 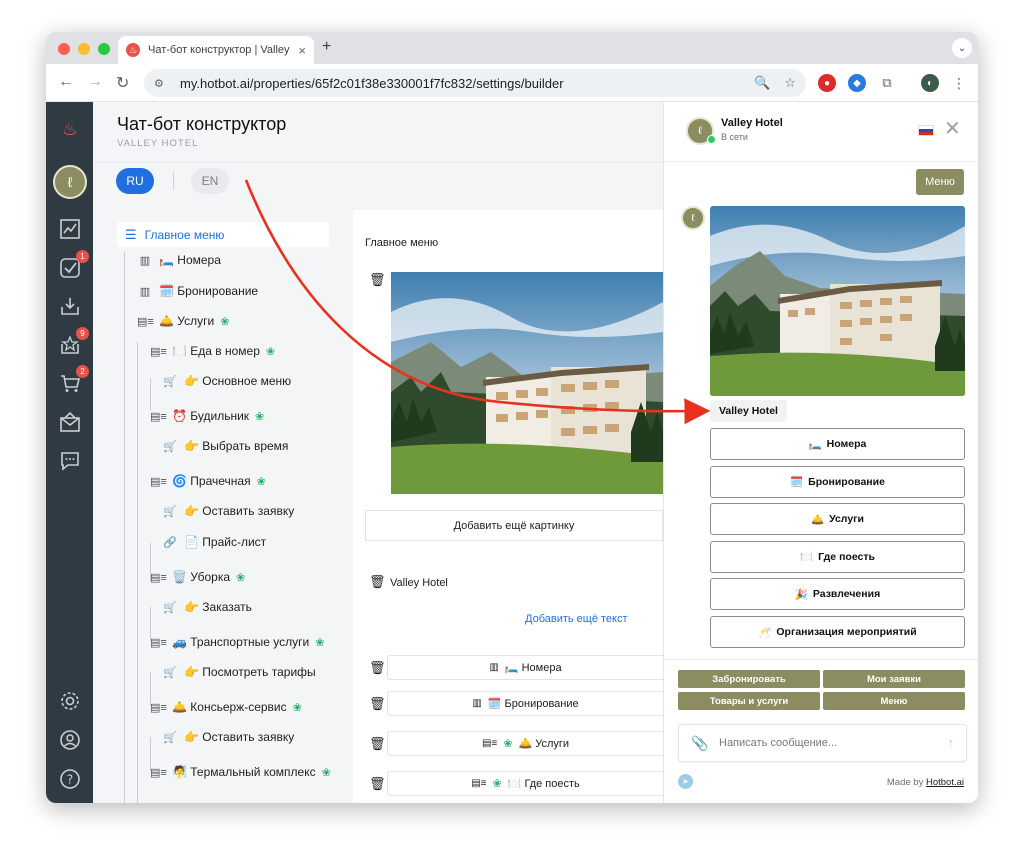 I want to click on menu-button-row: ▥ 🛏️ Номера, so click(x=525, y=667).